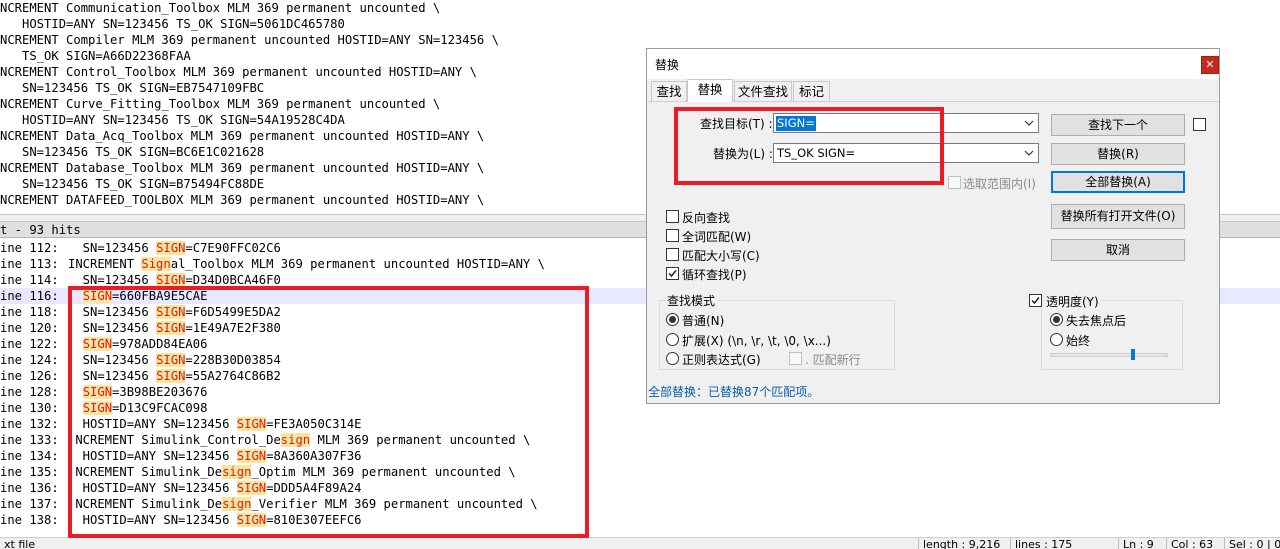  Describe the element at coordinates (1096, 321) in the screenshot. I see `transparency-lose-focus-label: 失去焦点后` at that location.